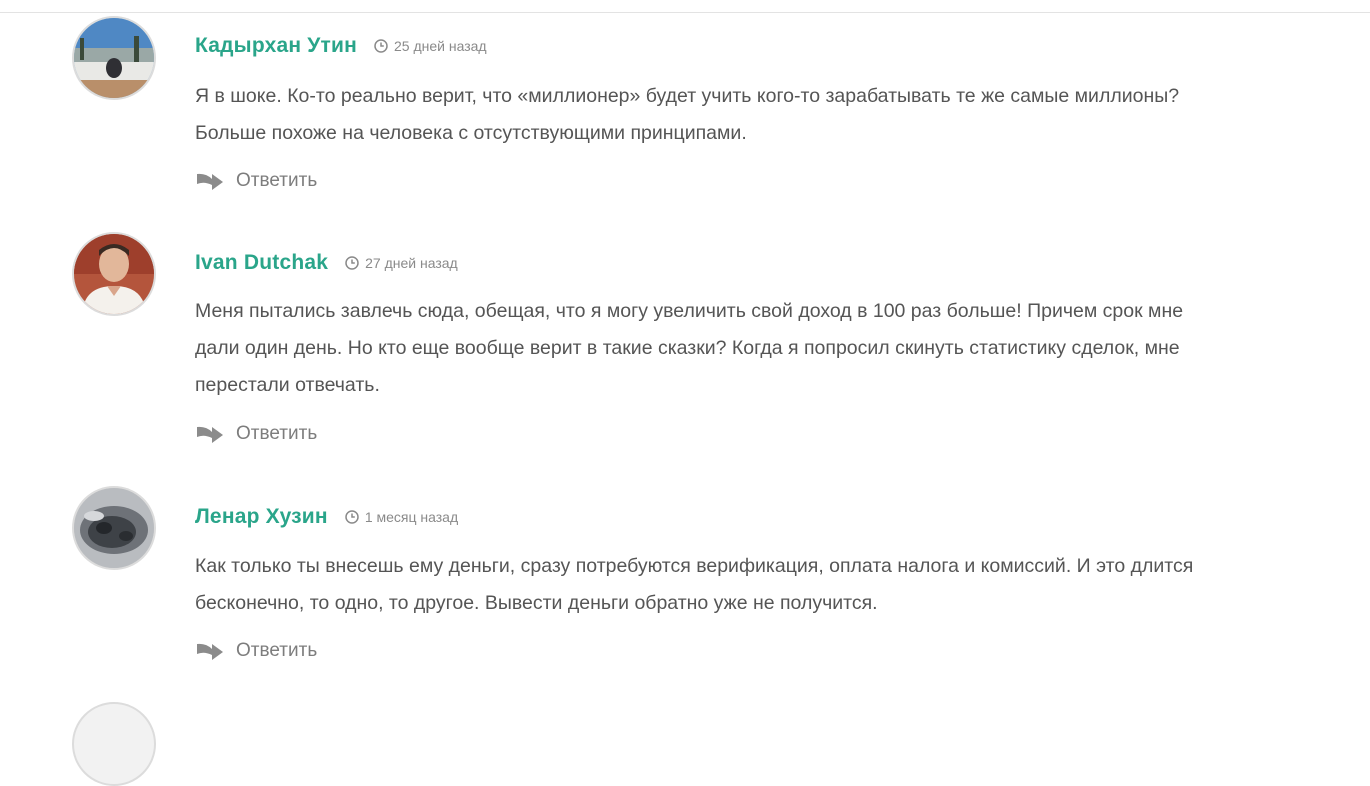 The image size is (1370, 786). What do you see at coordinates (261, 517) in the screenshot?
I see `comment-author: Ленар Хузин` at bounding box center [261, 517].